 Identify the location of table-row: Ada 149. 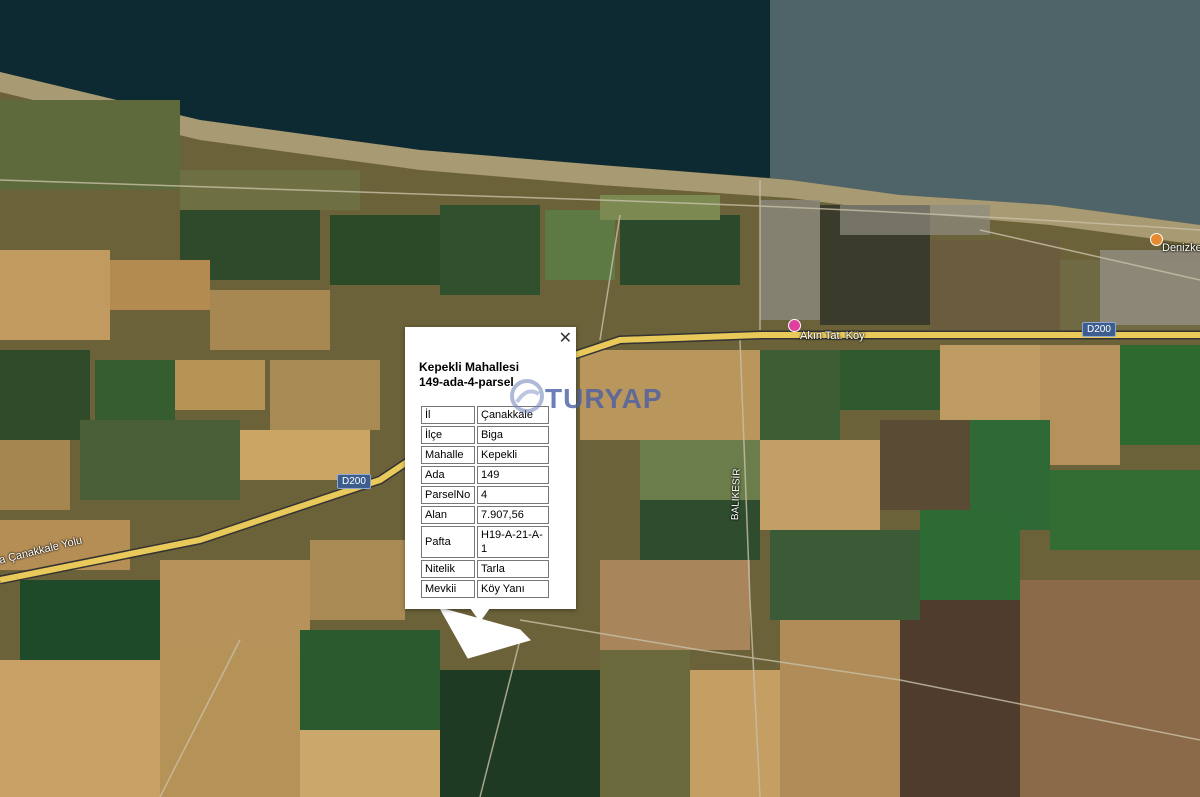
(485, 475).